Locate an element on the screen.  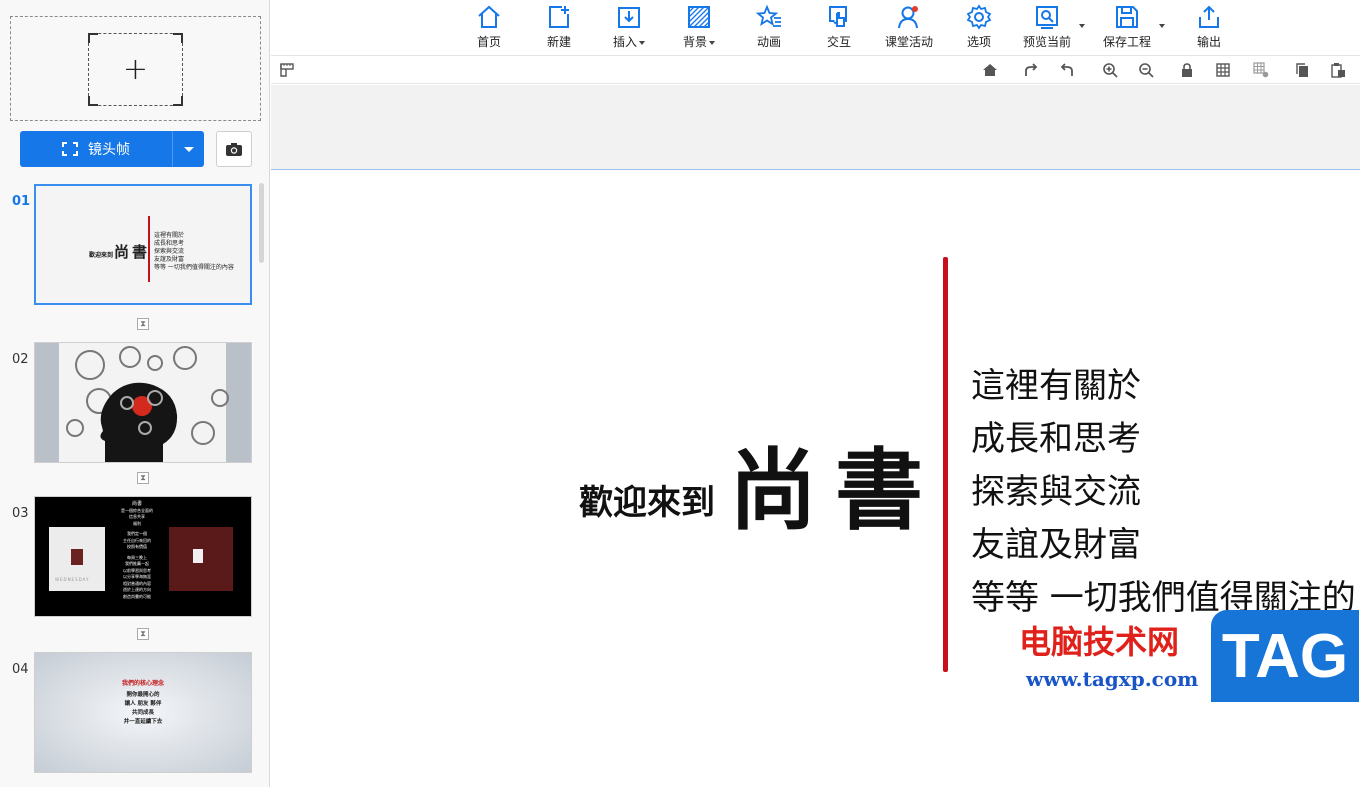
copy-icon is located at coordinates (1302, 70).